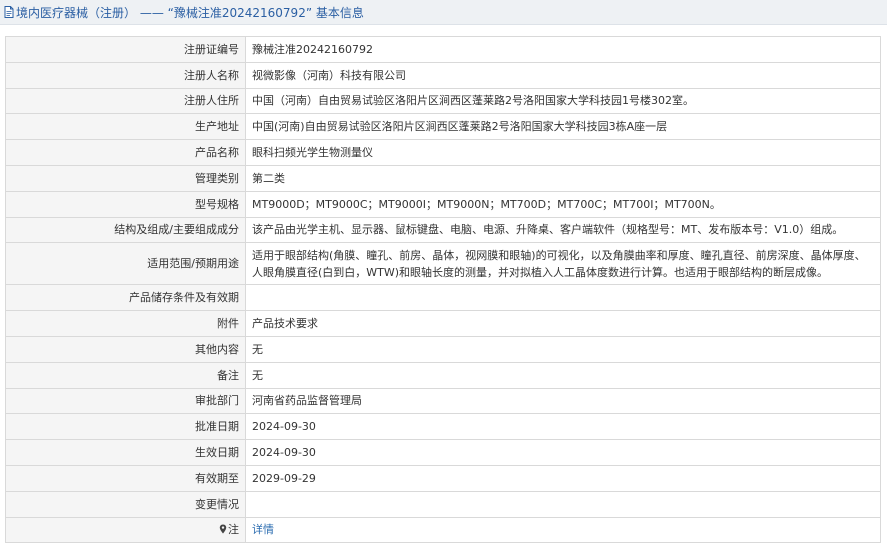 The height and width of the screenshot is (550, 887). What do you see at coordinates (125, 204) in the screenshot?
I see `row-label: 型号规格` at bounding box center [125, 204].